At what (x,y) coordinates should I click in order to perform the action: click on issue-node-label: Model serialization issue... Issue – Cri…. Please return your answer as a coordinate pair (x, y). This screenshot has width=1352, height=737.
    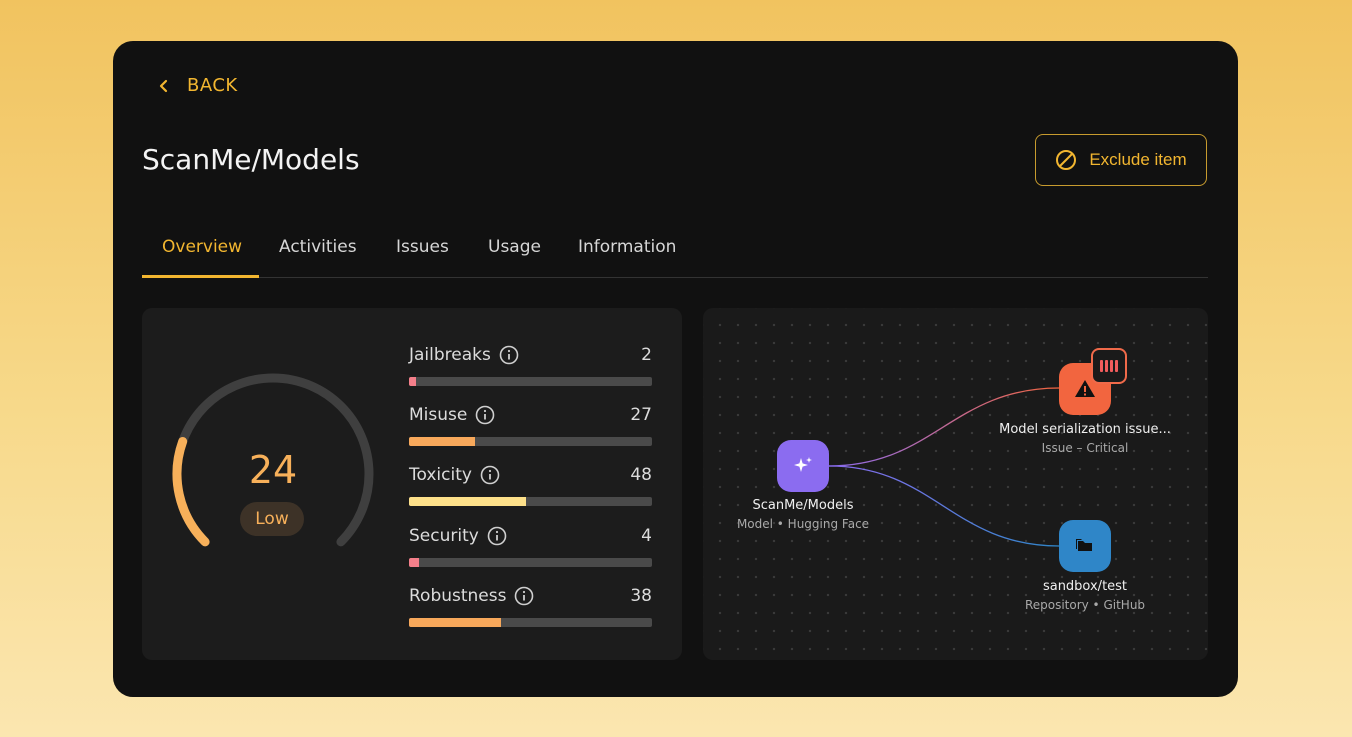
    Looking at the image, I should click on (1085, 438).